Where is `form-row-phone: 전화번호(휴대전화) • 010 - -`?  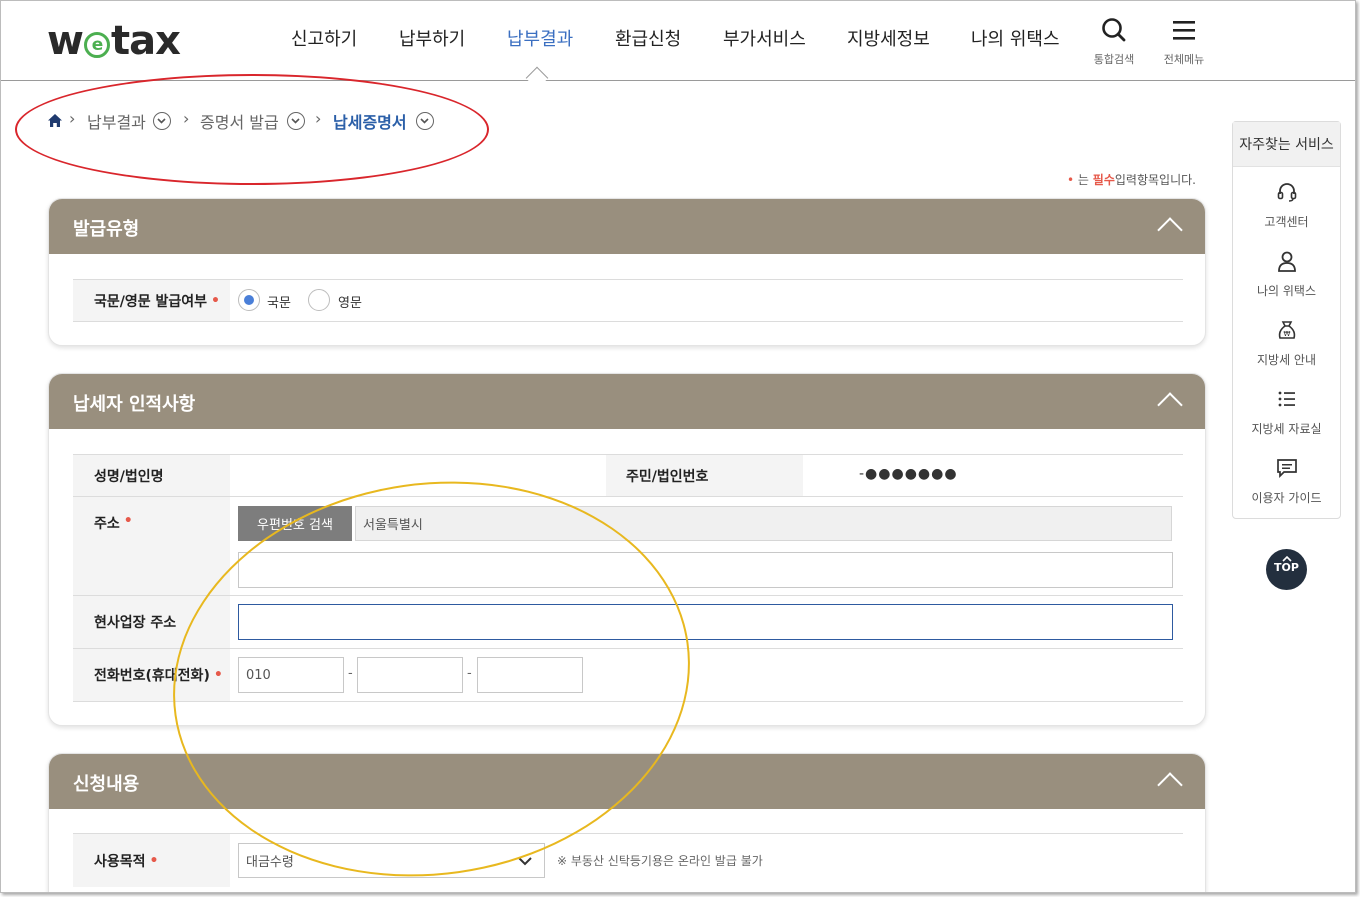
form-row-phone: 전화번호(휴대전화) • 010 - - is located at coordinates (628, 675).